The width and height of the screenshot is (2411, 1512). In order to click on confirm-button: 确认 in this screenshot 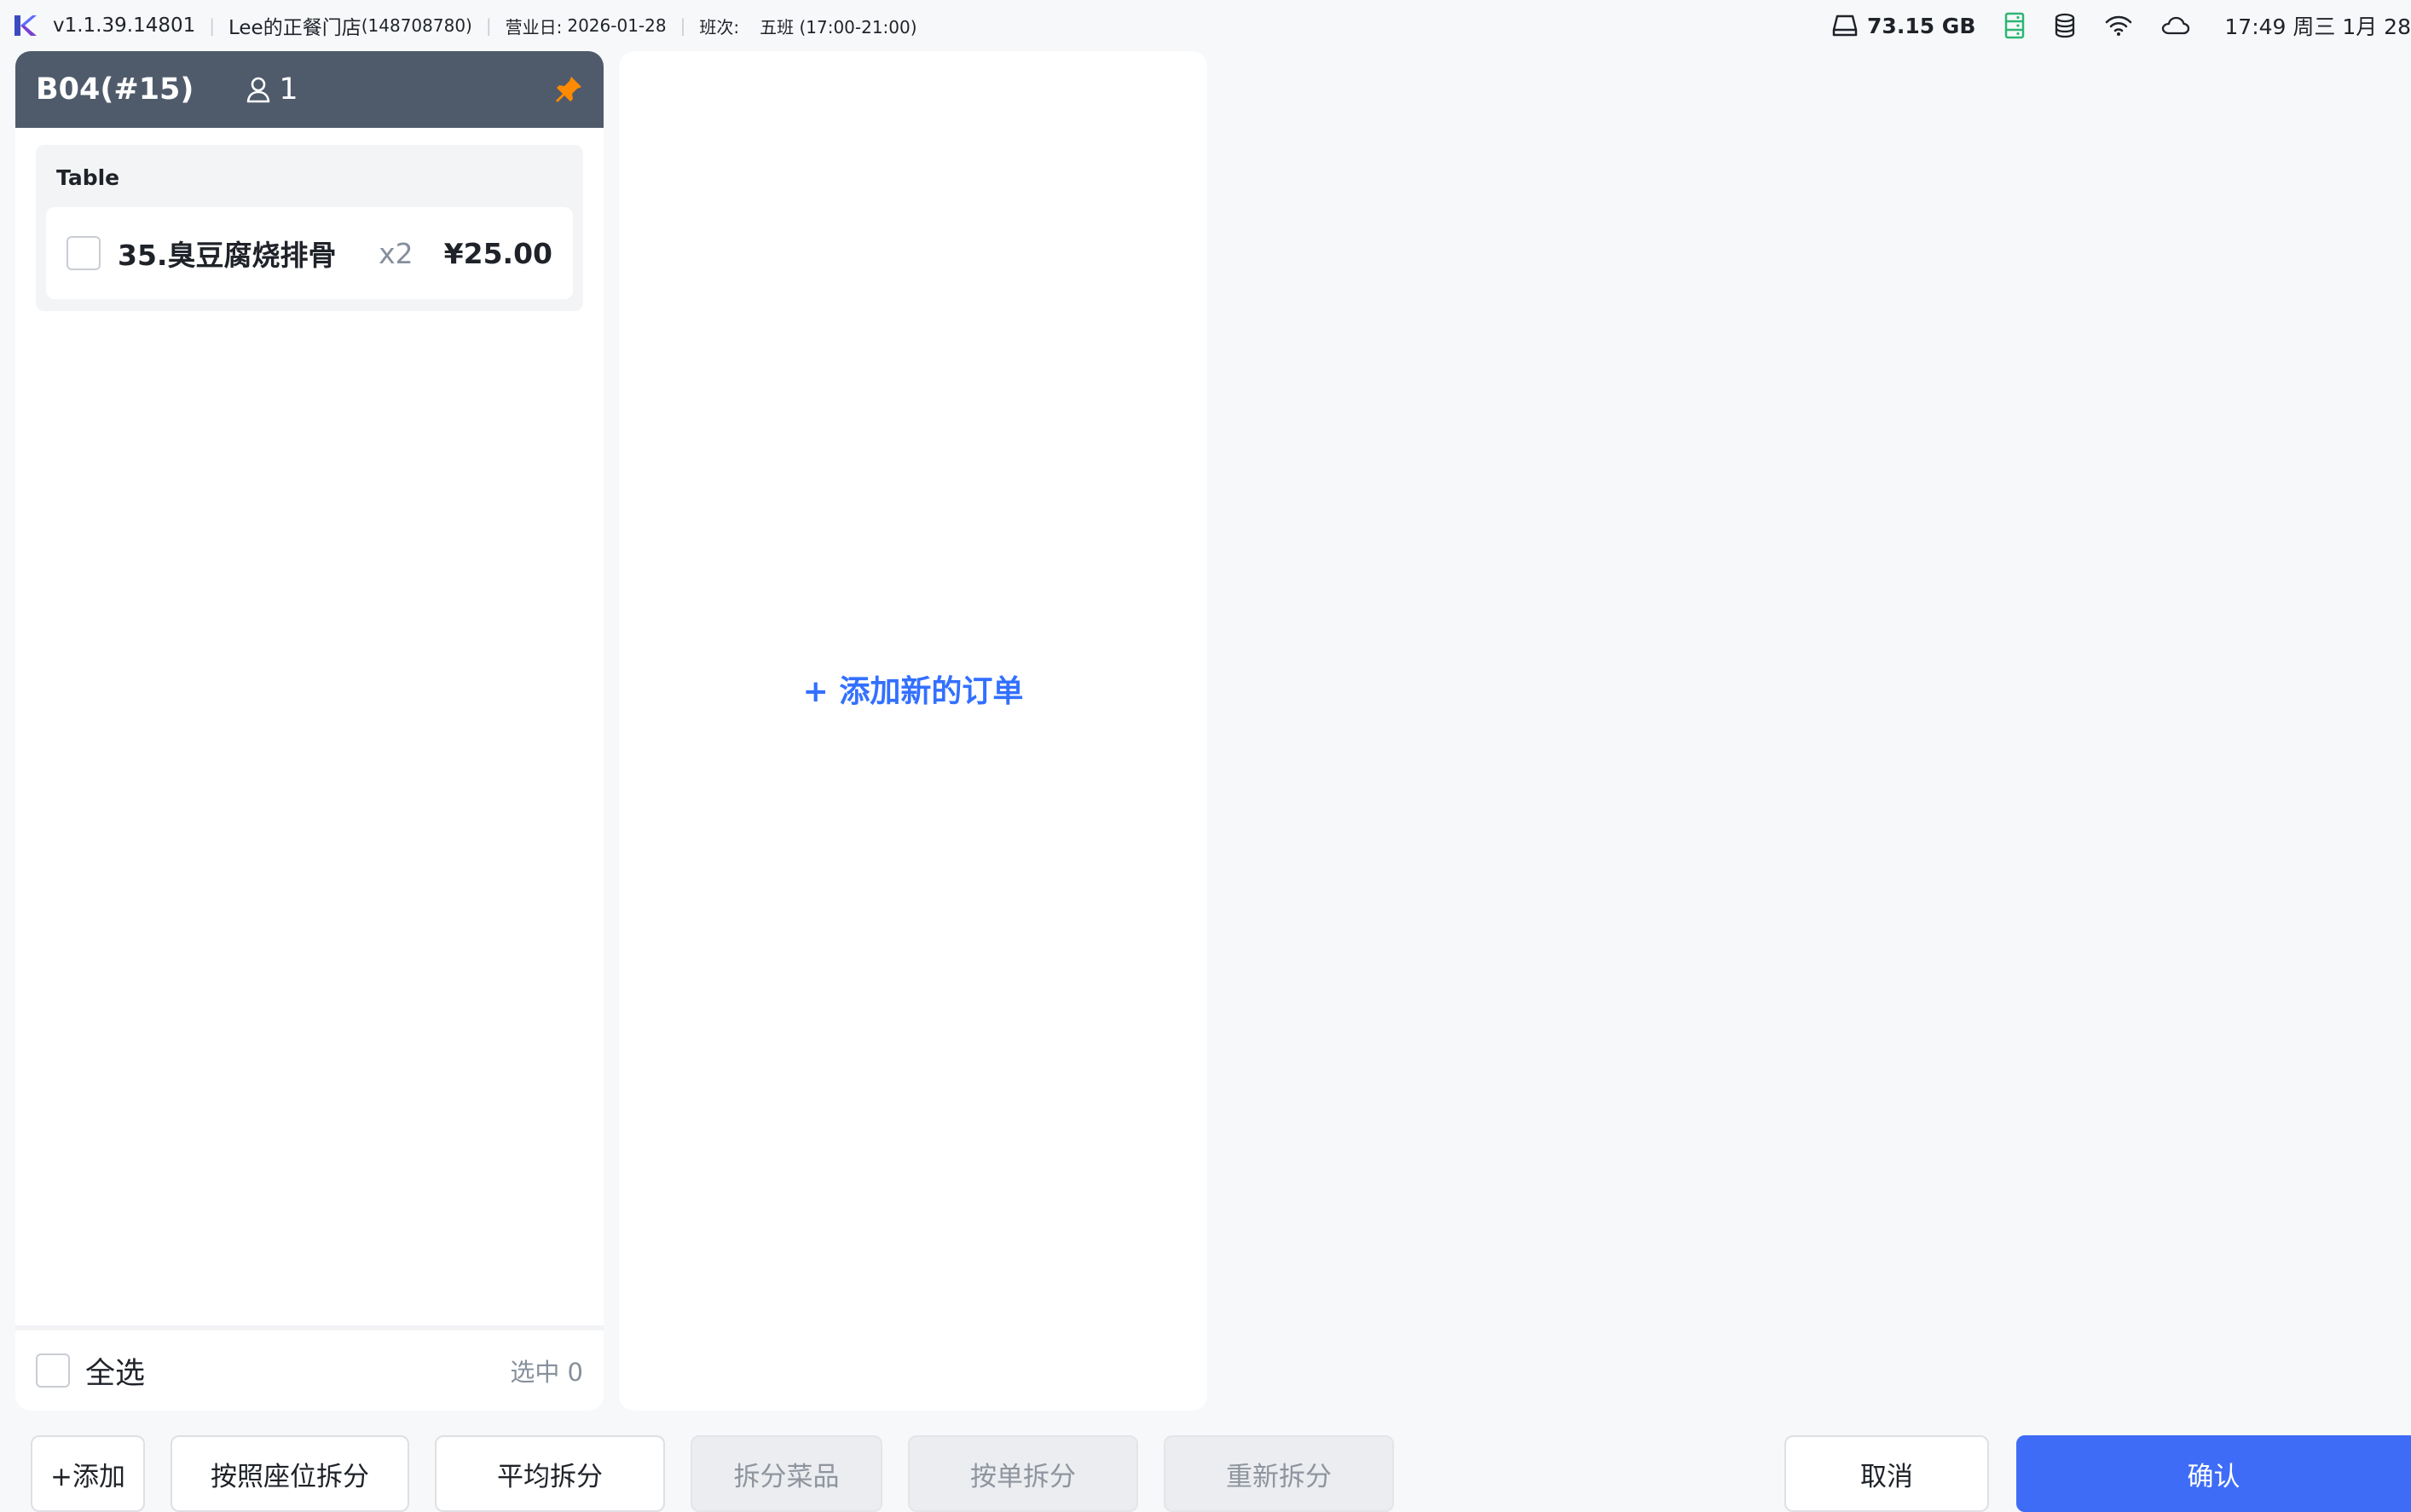, I will do `click(2213, 1473)`.